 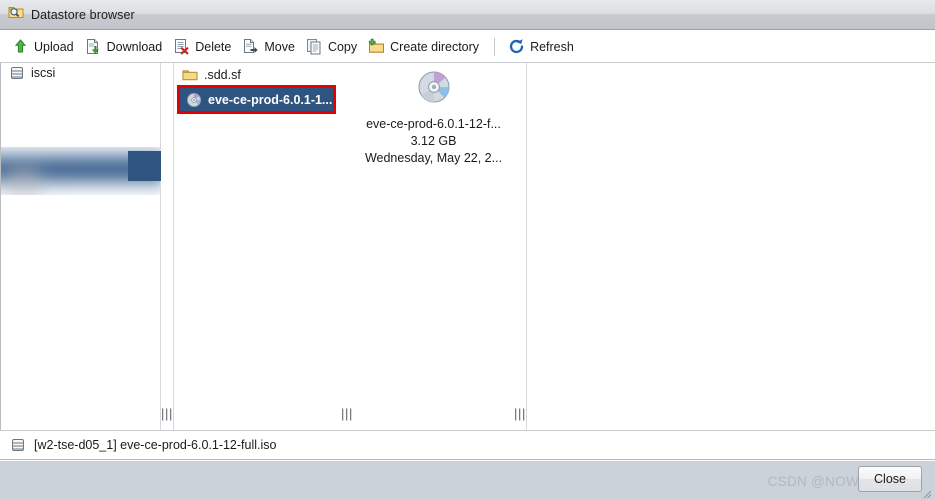 What do you see at coordinates (433, 141) in the screenshot?
I see `file-size: 3.12 GB` at bounding box center [433, 141].